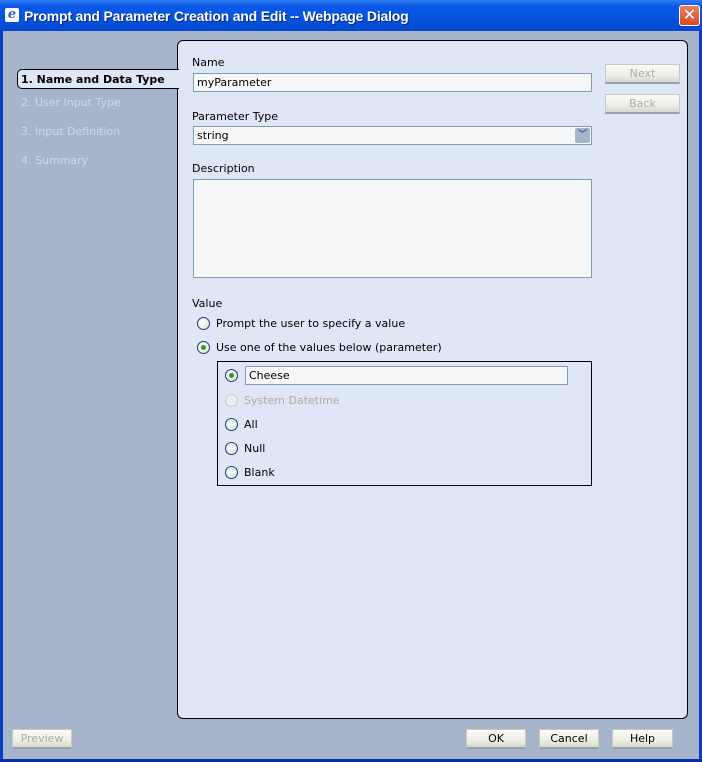 Image resolution: width=702 pixels, height=762 pixels. What do you see at coordinates (207, 303) in the screenshot?
I see `value-label: Value` at bounding box center [207, 303].